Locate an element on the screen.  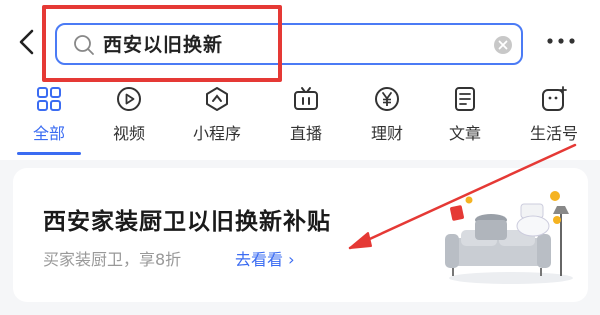
highlight-box is located at coordinates (162, 43).